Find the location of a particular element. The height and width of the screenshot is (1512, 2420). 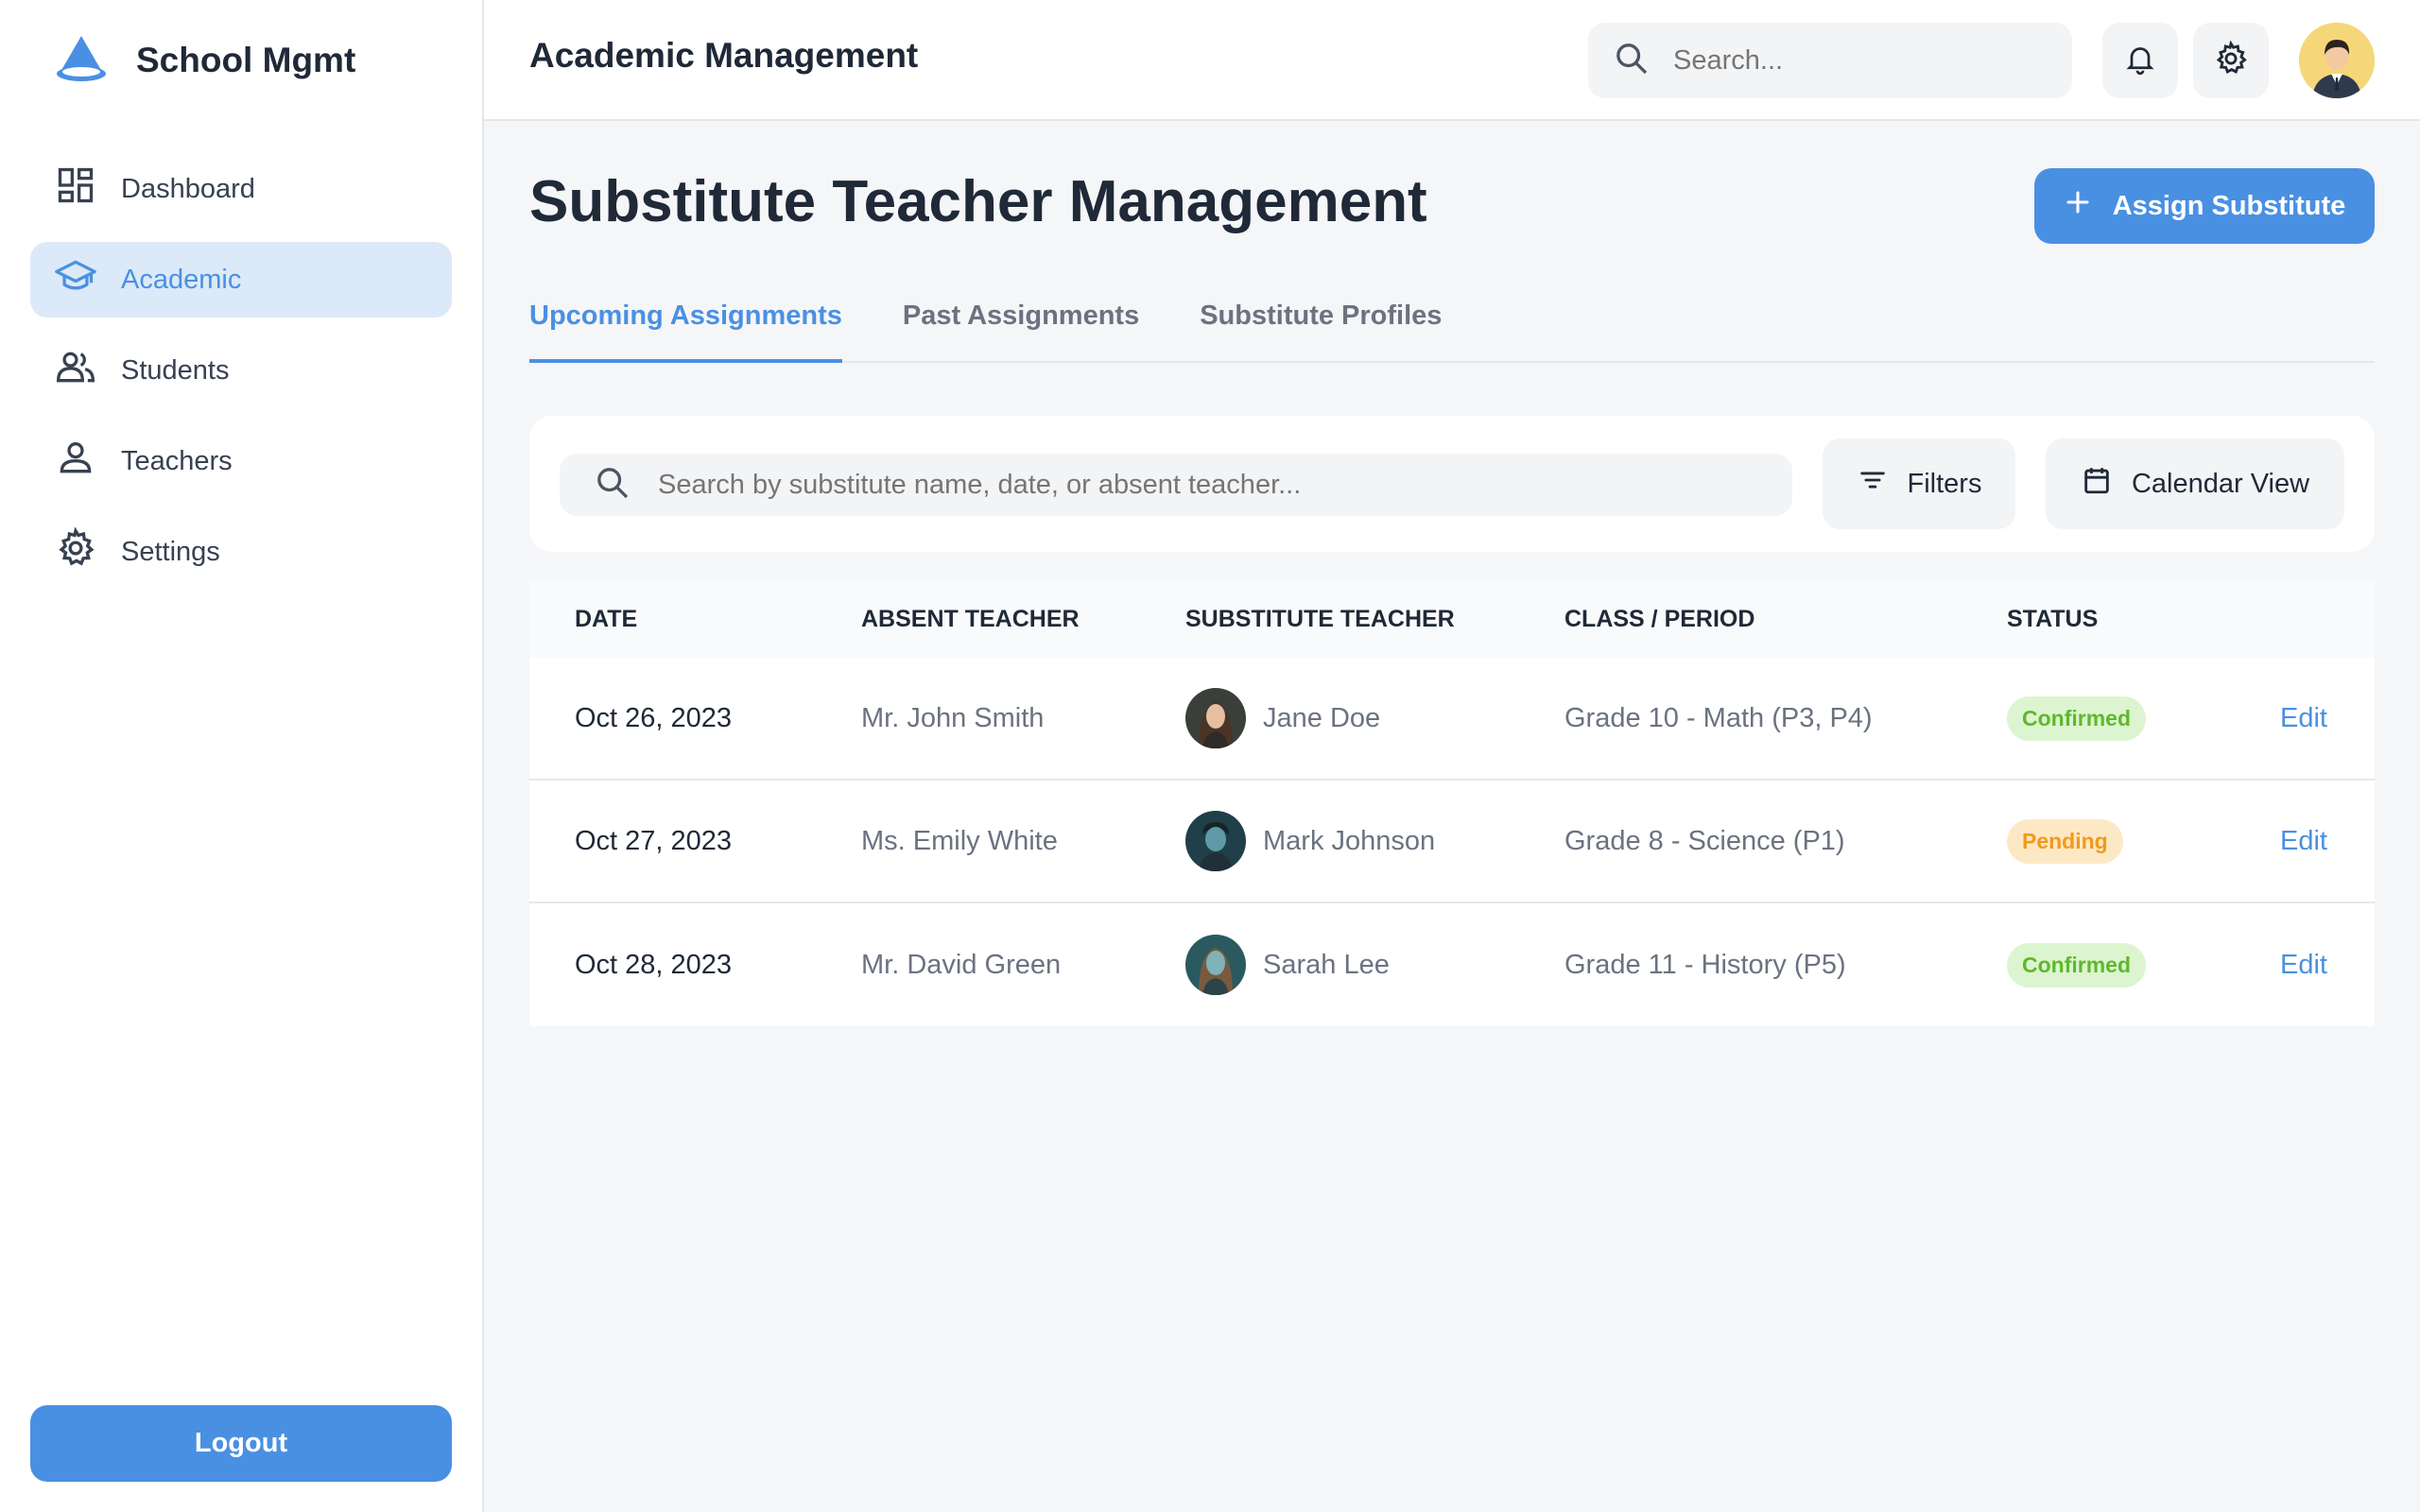

brand-title: School Mgmt is located at coordinates (246, 60).